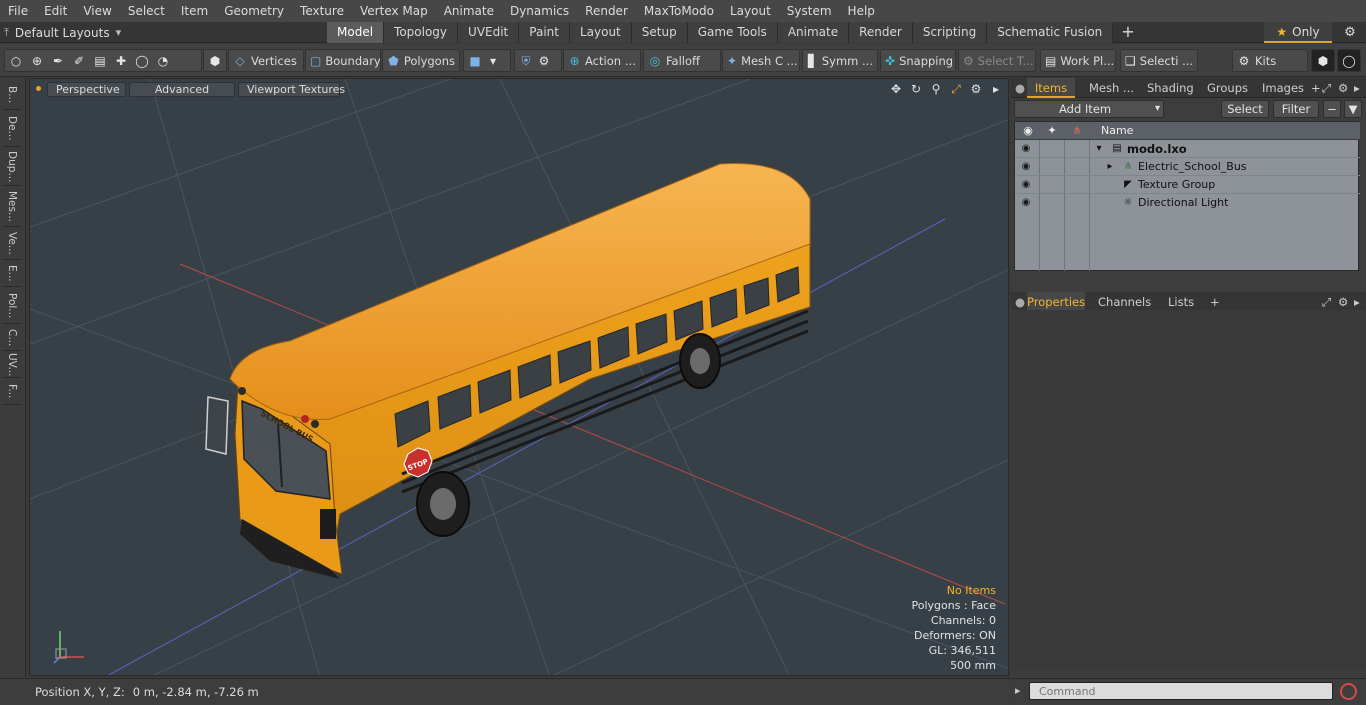 This screenshot has height=705, width=1366. What do you see at coordinates (1245, 109) in the screenshot?
I see `select-button: Select` at bounding box center [1245, 109].